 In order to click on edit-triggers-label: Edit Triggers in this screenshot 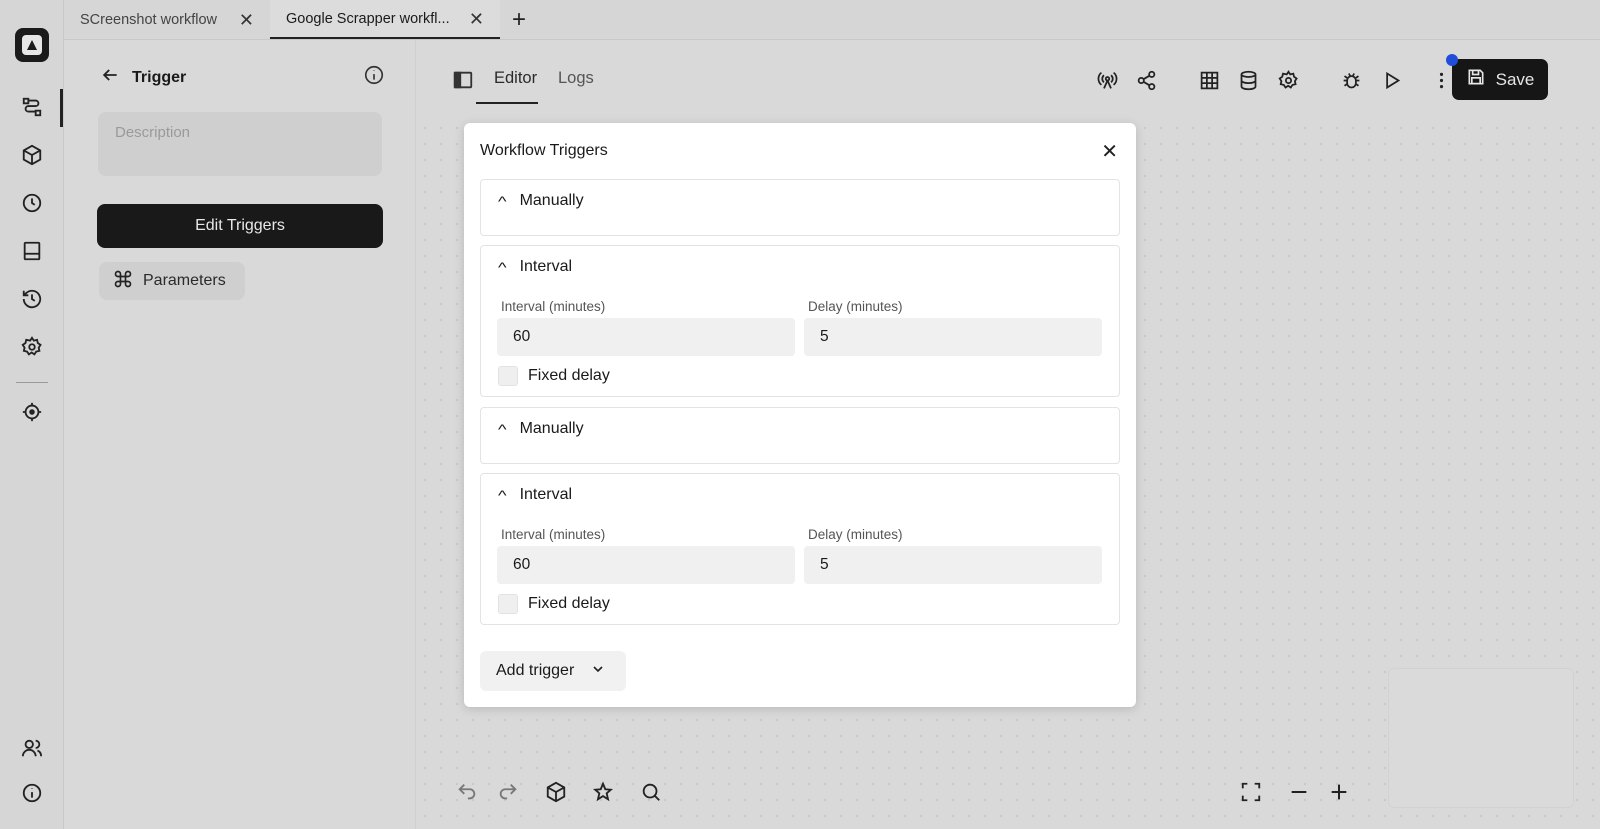, I will do `click(240, 225)`.